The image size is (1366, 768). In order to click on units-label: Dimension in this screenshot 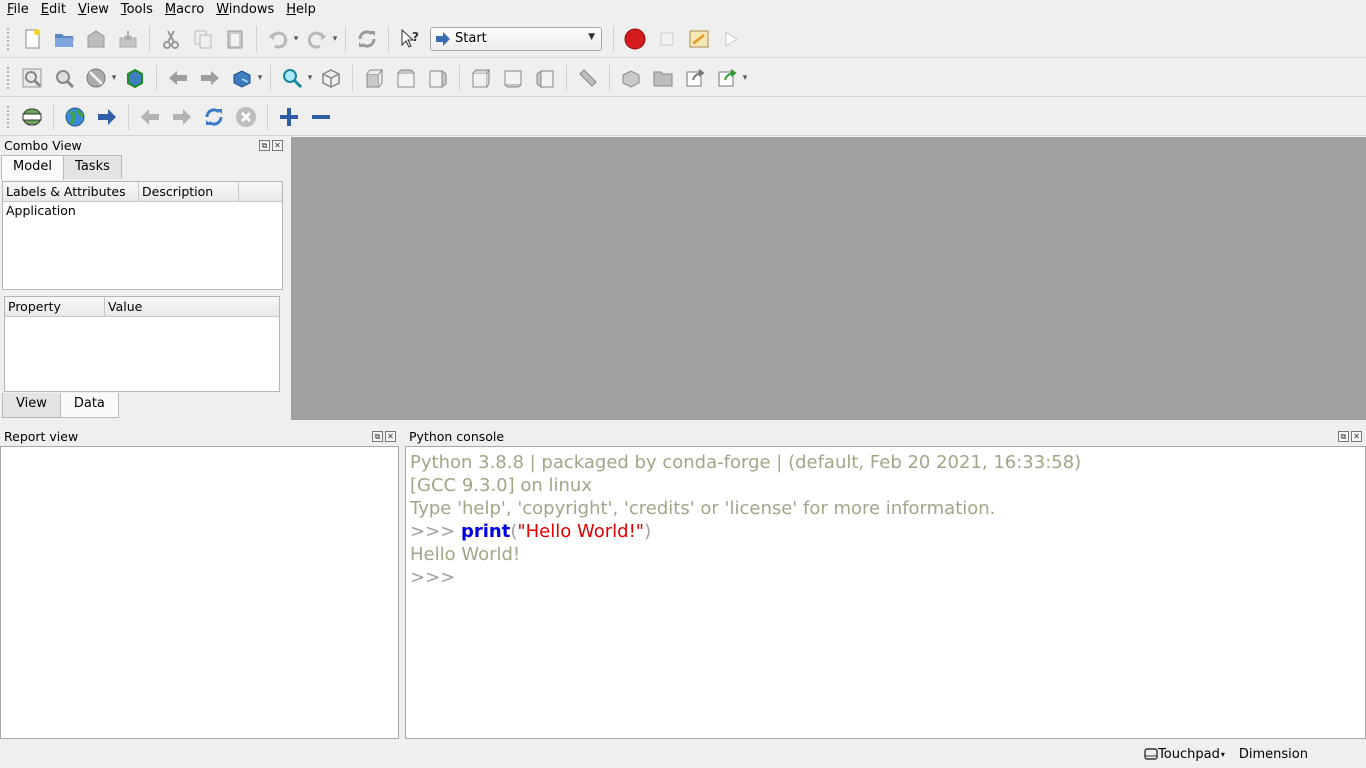, I will do `click(1273, 754)`.